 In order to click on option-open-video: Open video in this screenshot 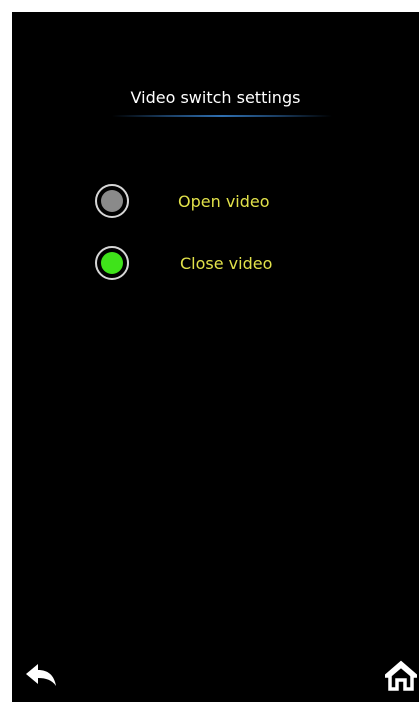, I will do `click(215, 201)`.